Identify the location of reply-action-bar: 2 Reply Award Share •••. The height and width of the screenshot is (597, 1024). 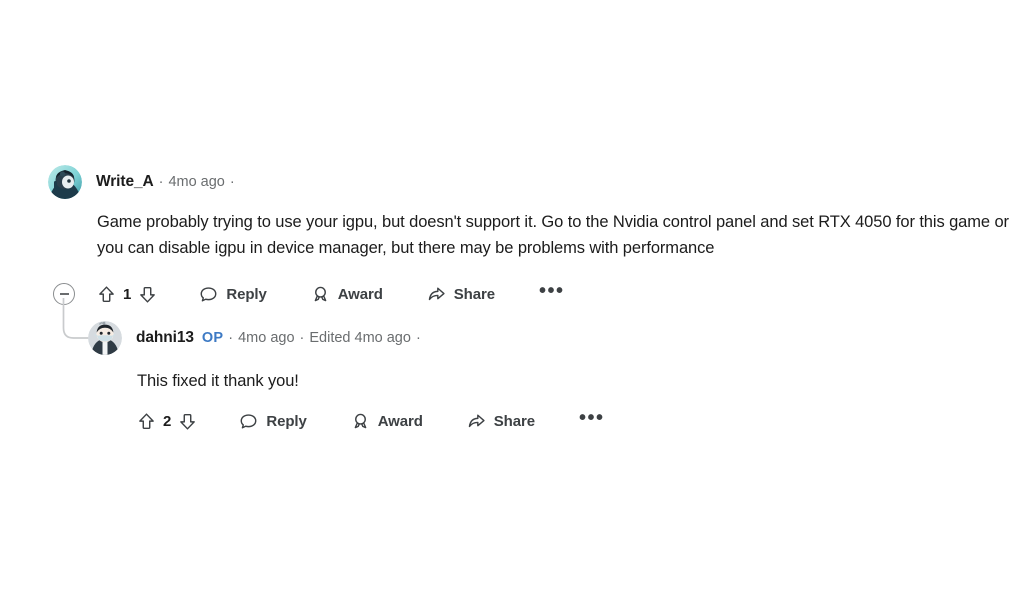
(371, 421).